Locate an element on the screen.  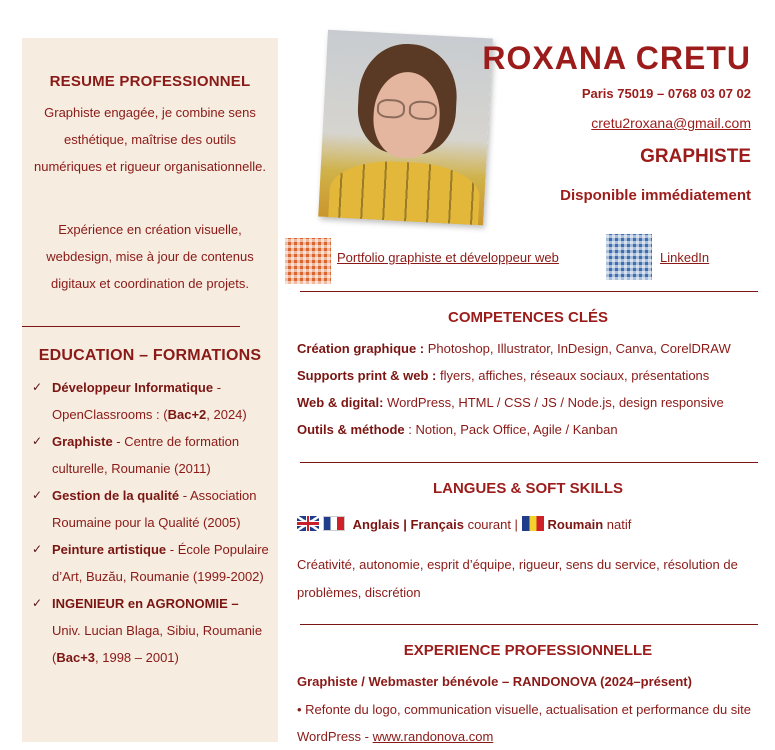
education-title: EDUCATION – FORMATIONS is located at coordinates (150, 355).